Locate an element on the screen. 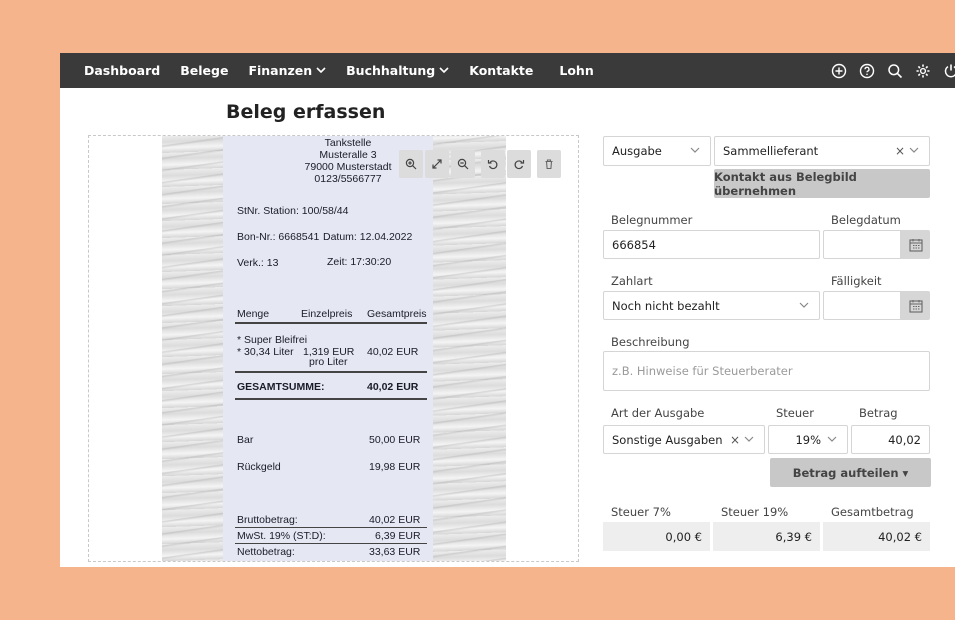  receipt-verk: Verk.: 13 is located at coordinates (258, 263).